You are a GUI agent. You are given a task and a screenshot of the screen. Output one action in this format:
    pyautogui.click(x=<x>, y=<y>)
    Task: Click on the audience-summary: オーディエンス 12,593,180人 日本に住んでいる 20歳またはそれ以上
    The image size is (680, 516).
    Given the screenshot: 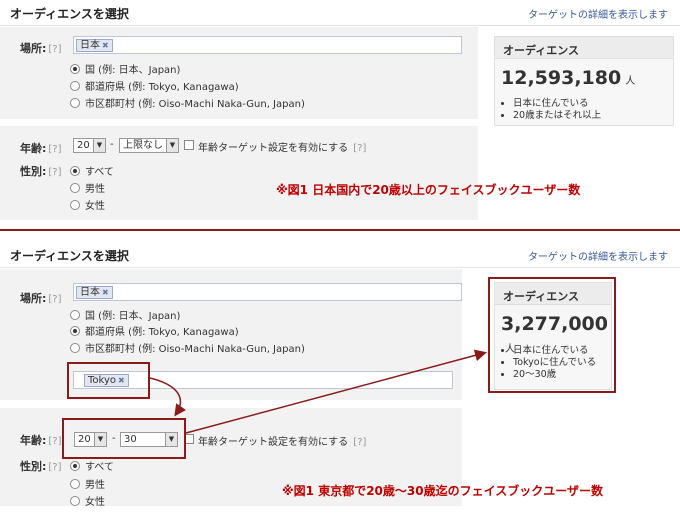 What is the action you would take?
    pyautogui.click(x=584, y=81)
    